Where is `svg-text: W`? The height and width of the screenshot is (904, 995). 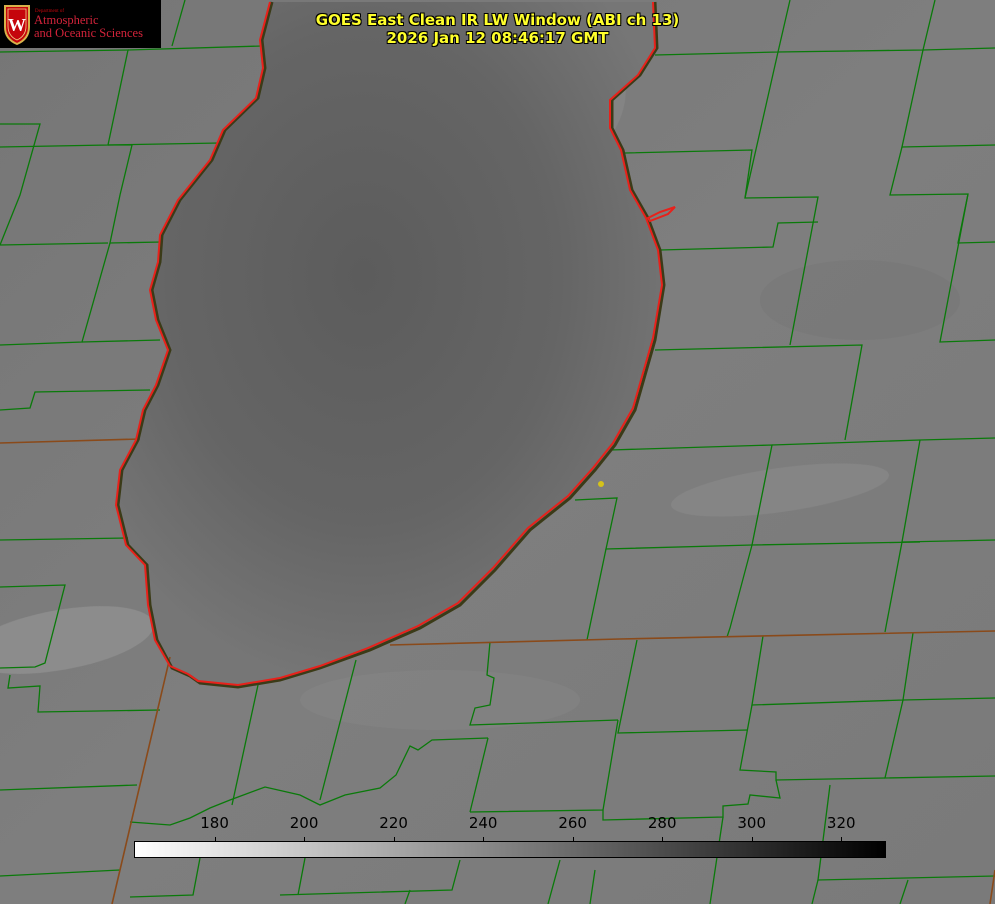 svg-text: W is located at coordinates (17, 25).